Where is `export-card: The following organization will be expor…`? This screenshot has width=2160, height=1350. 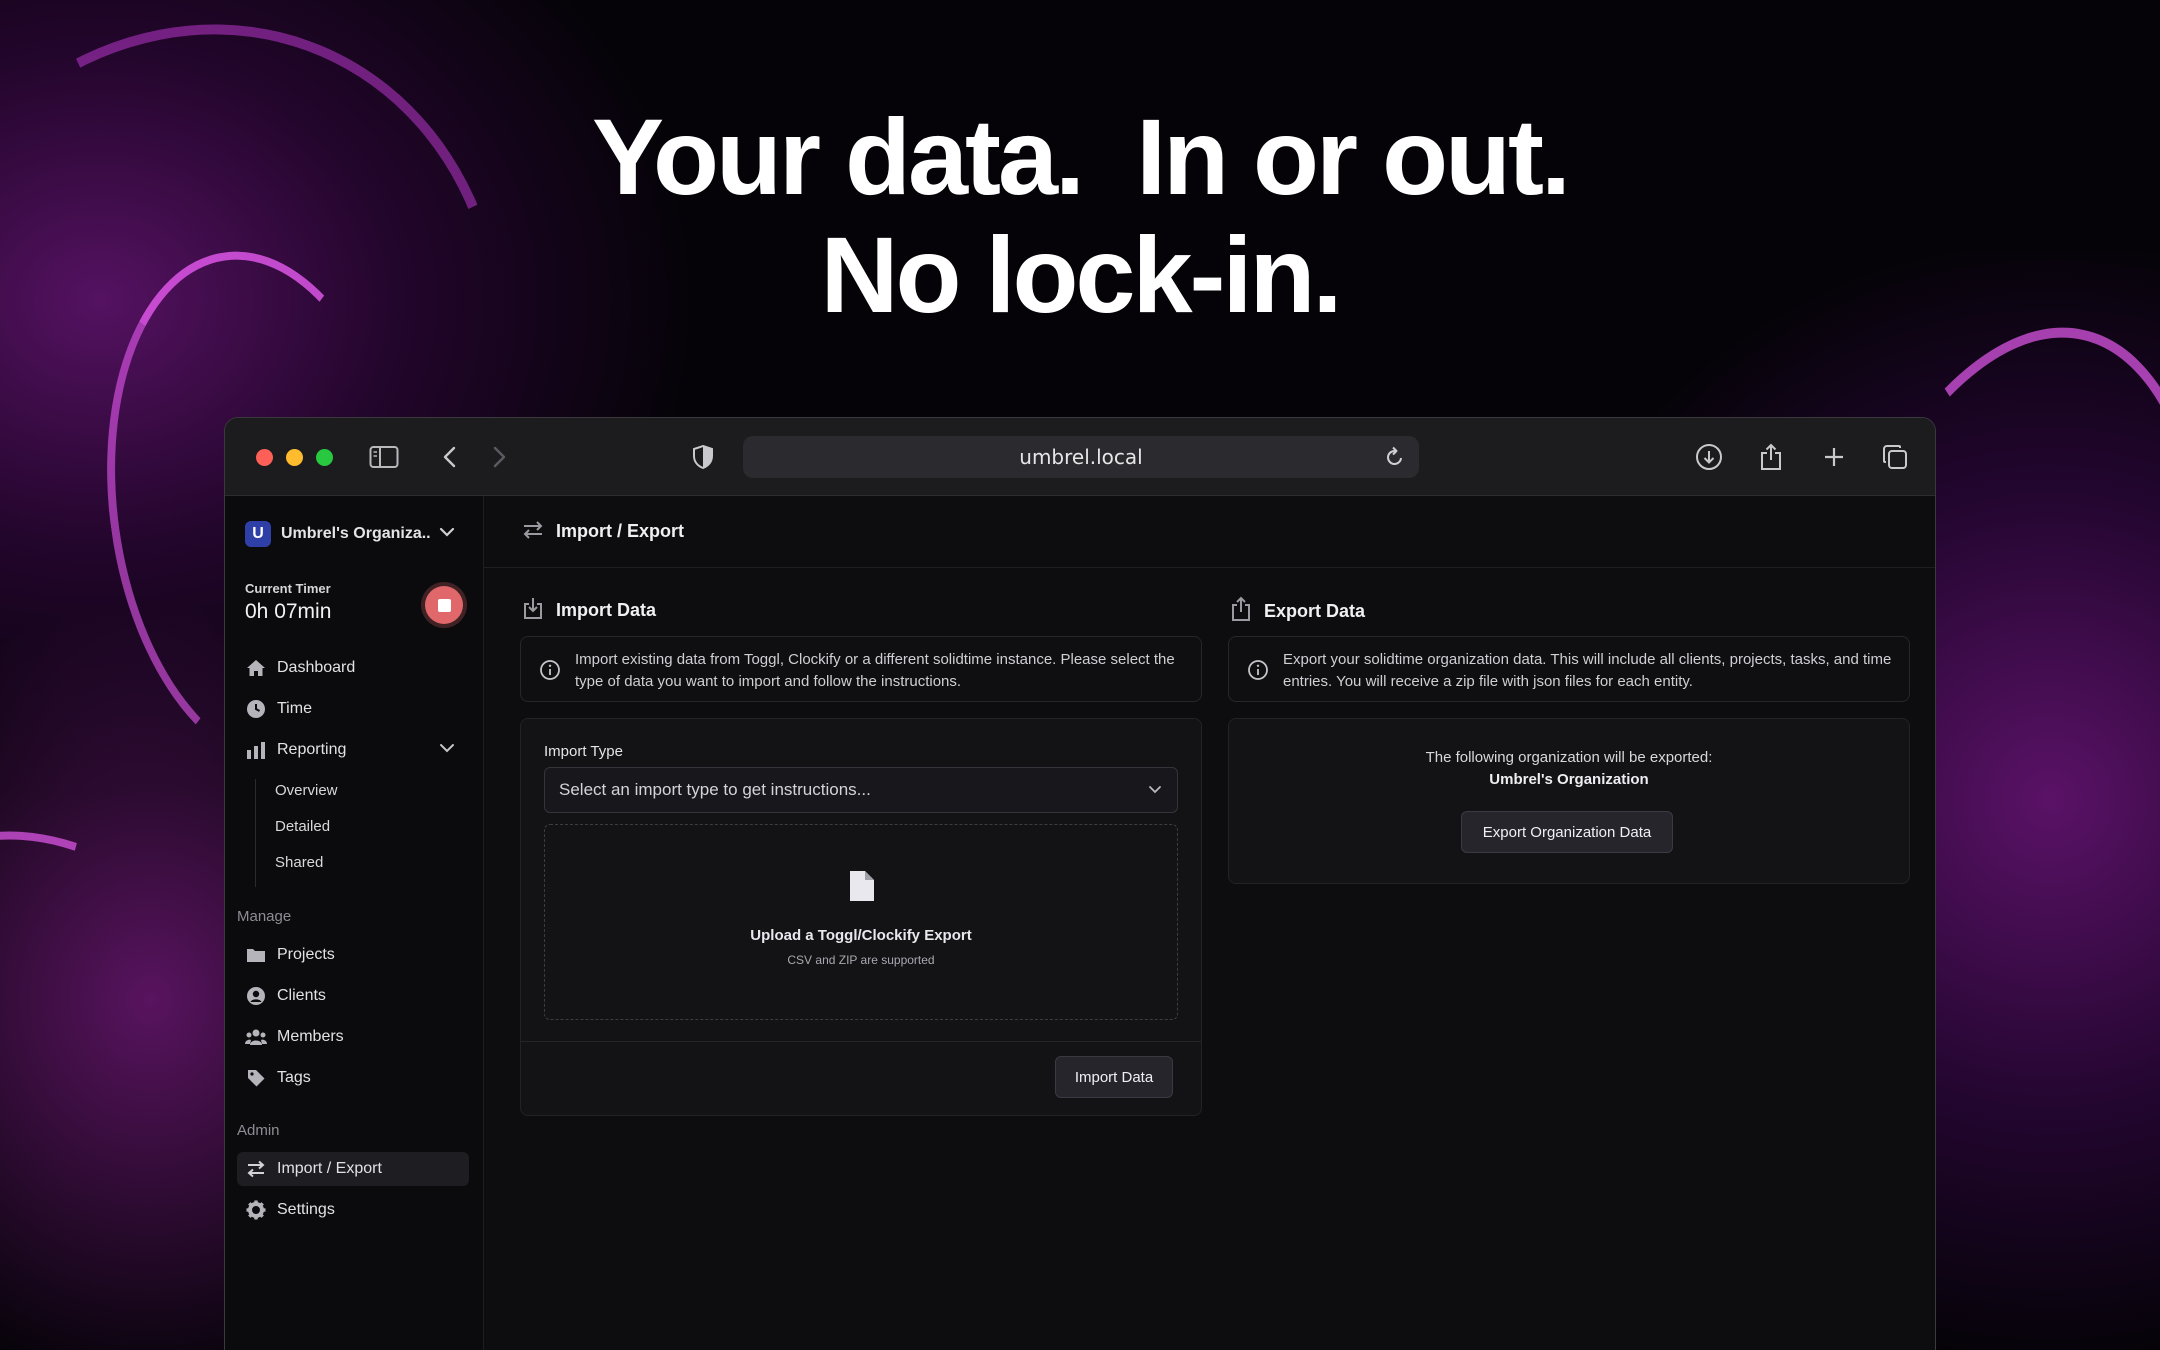 export-card: The following organization will be expor… is located at coordinates (1569, 801).